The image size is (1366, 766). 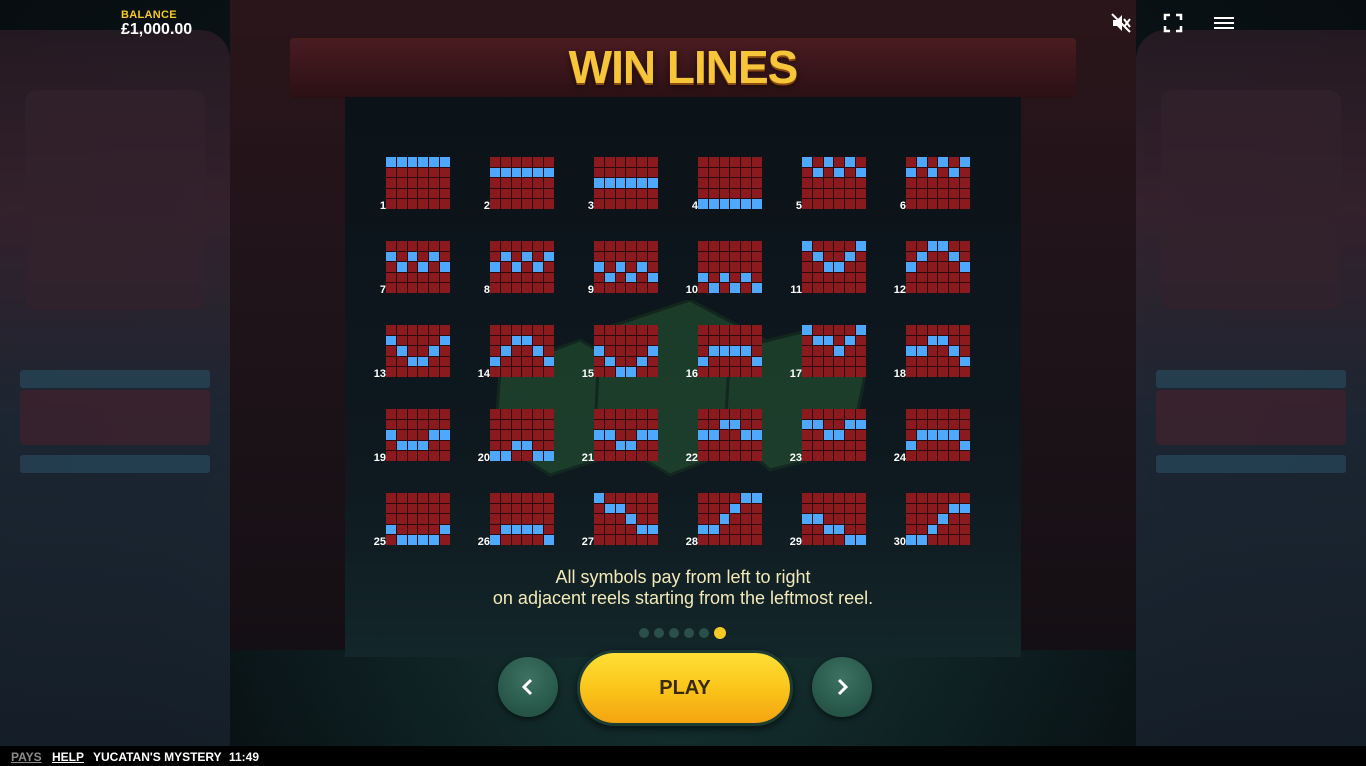 I want to click on menu-button, so click(x=1224, y=23).